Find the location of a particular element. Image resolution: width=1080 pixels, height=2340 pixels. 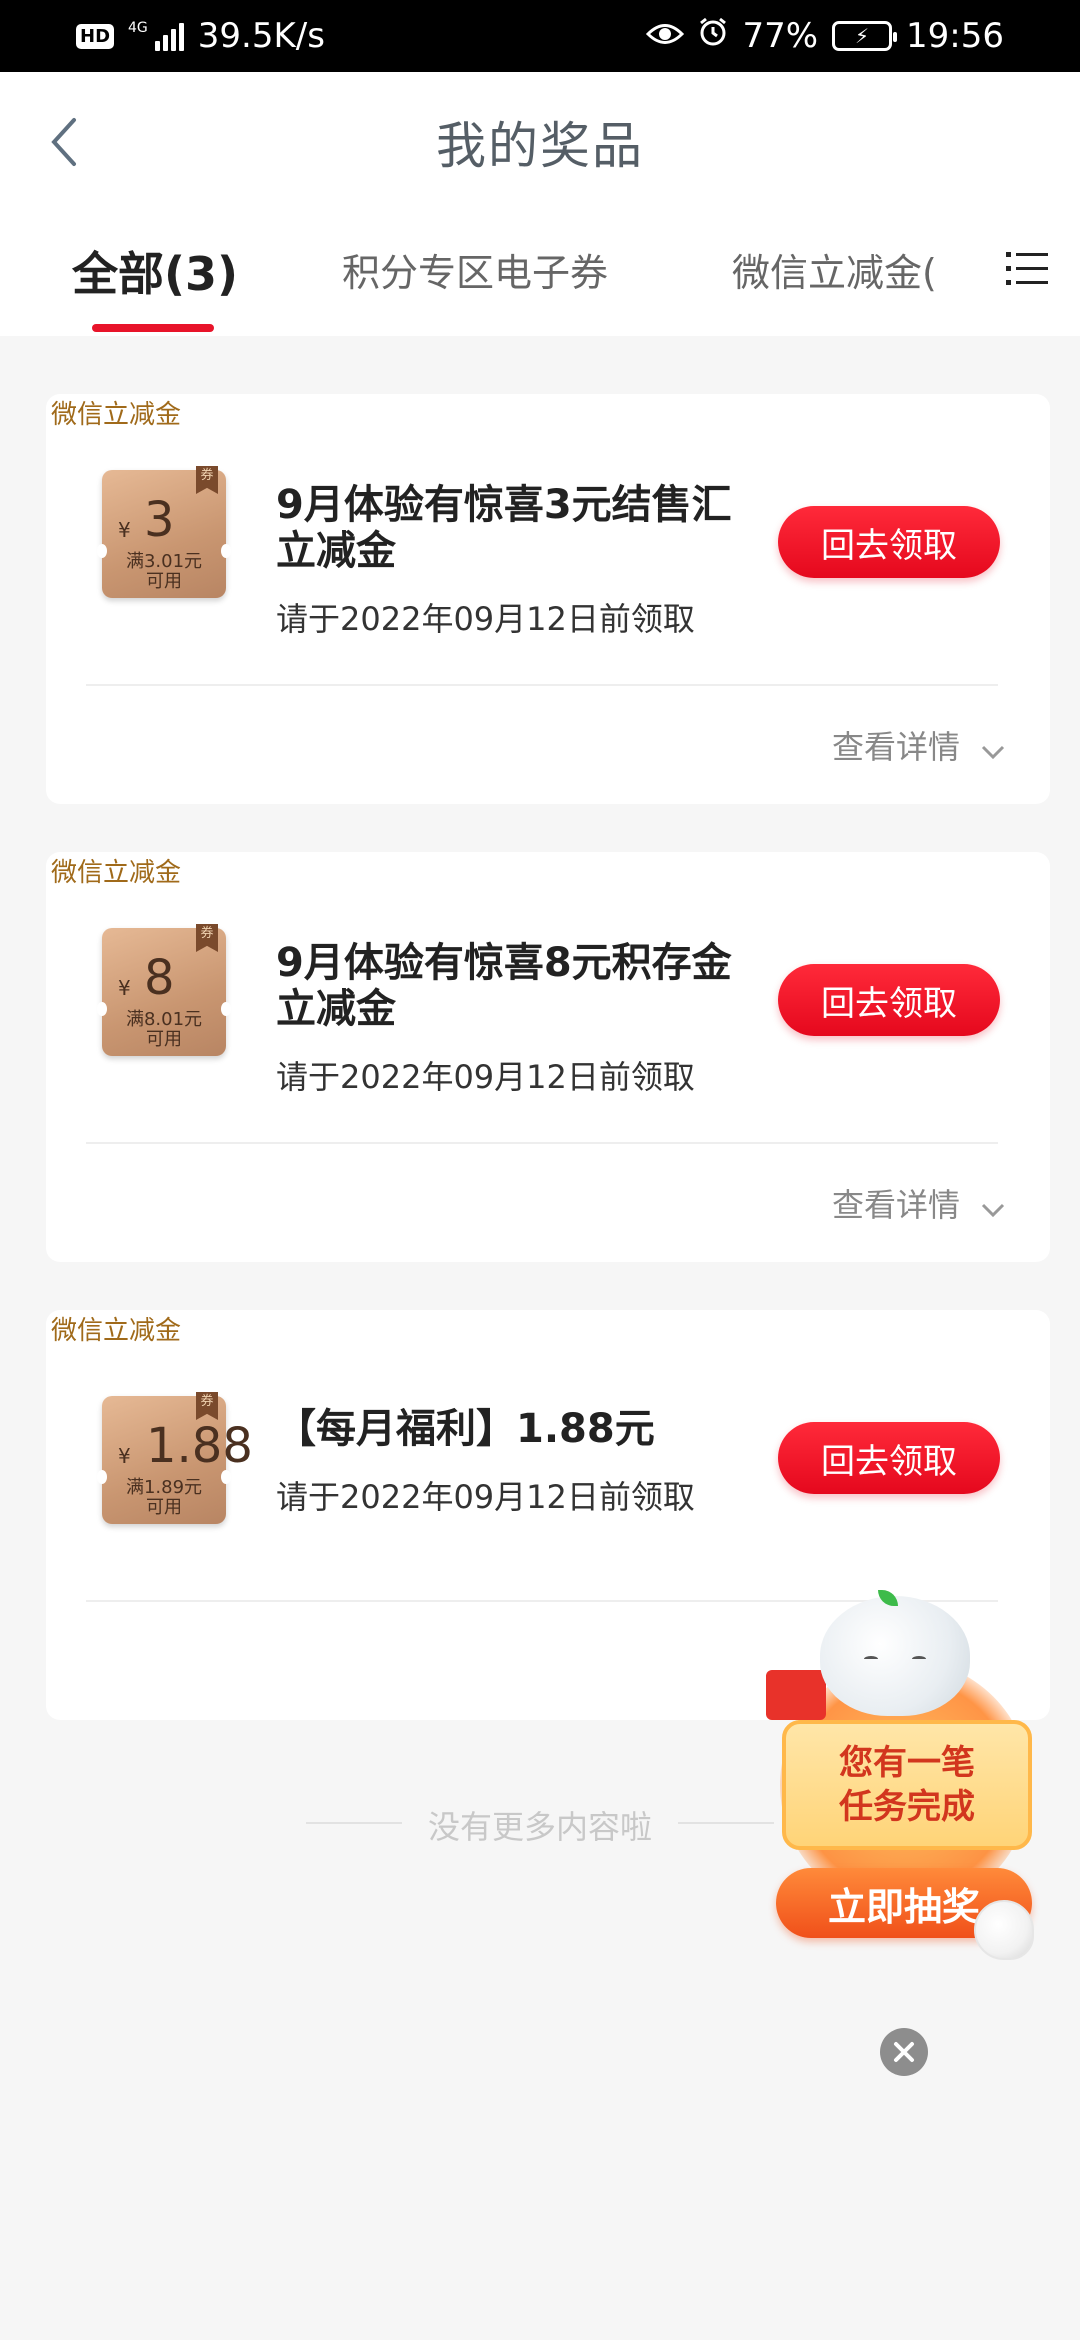

list-icon is located at coordinates (1027, 268).